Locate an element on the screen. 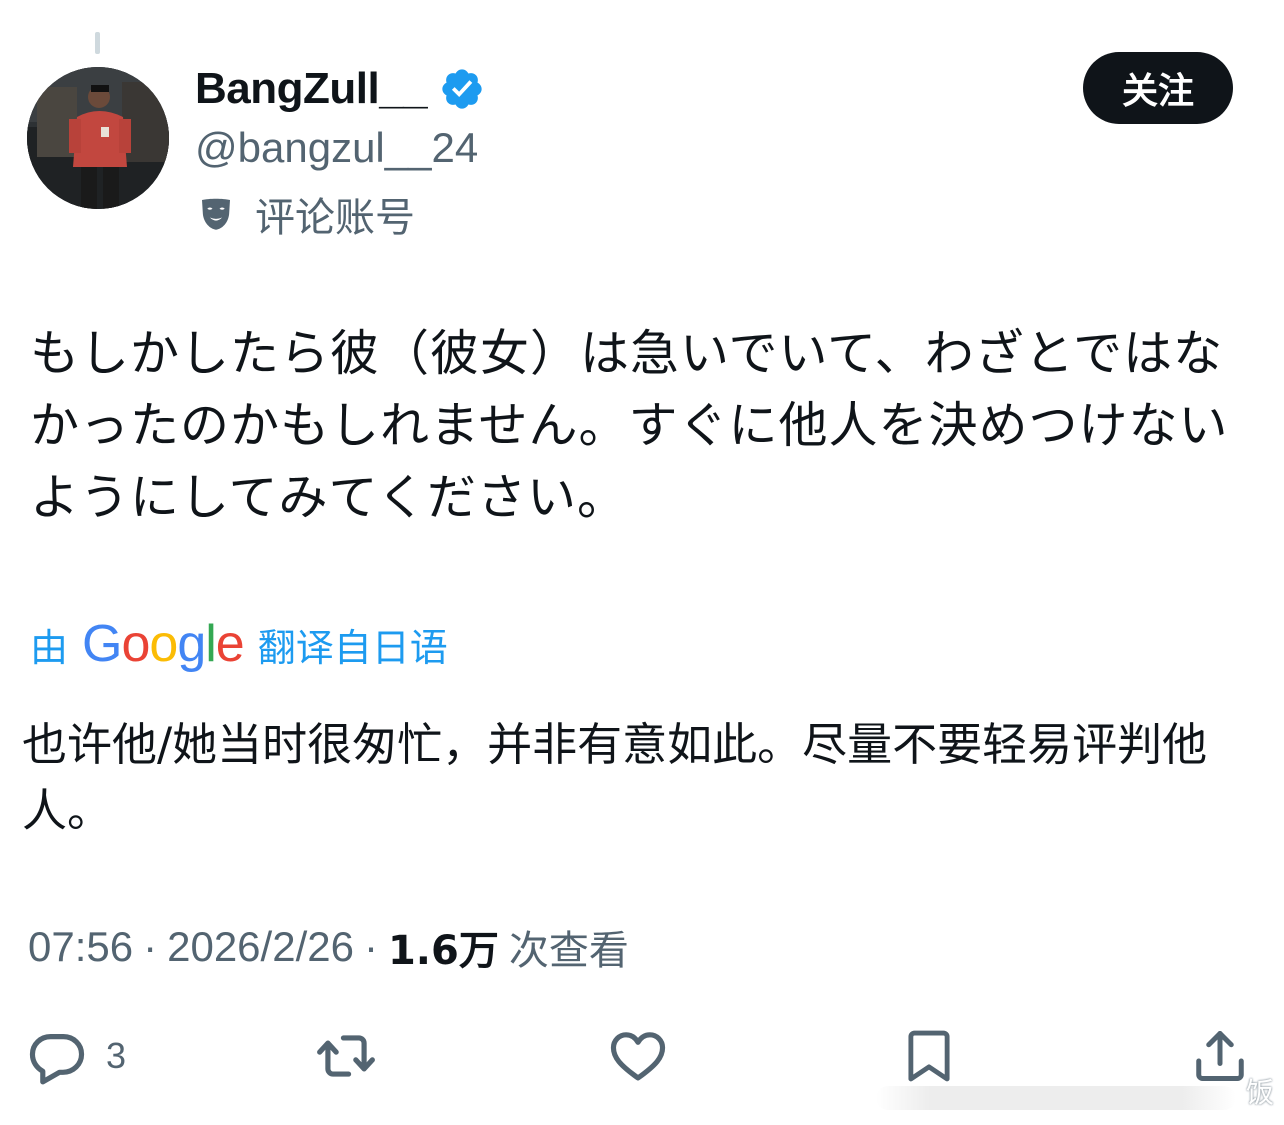  google-logo: Google is located at coordinates (163, 644).